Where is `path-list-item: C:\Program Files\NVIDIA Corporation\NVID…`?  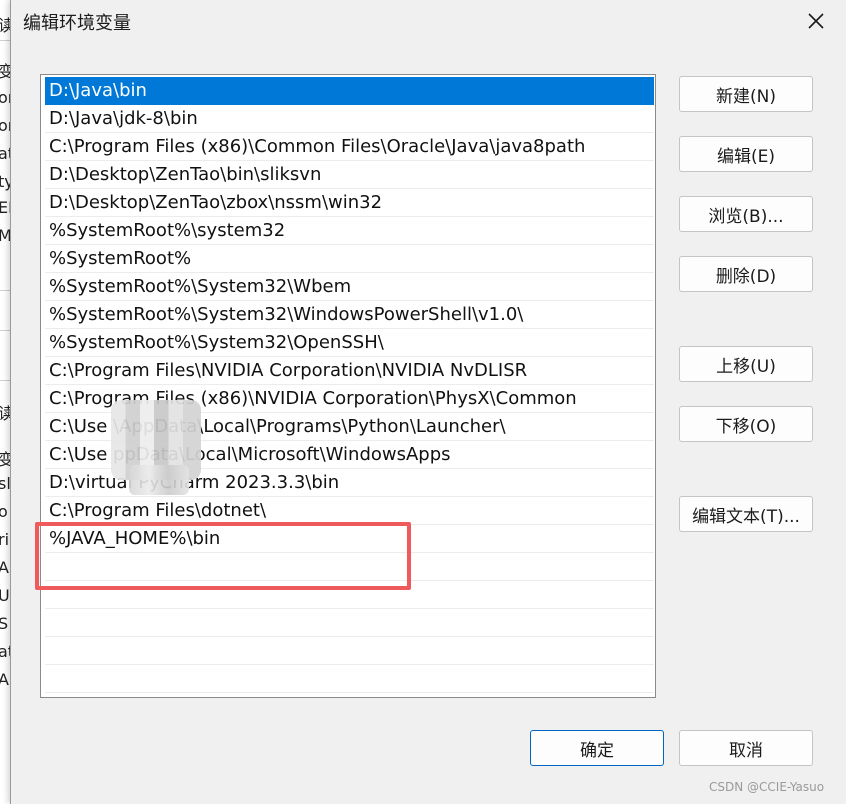 path-list-item: C:\Program Files\NVIDIA Corporation\NVID… is located at coordinates (349, 371).